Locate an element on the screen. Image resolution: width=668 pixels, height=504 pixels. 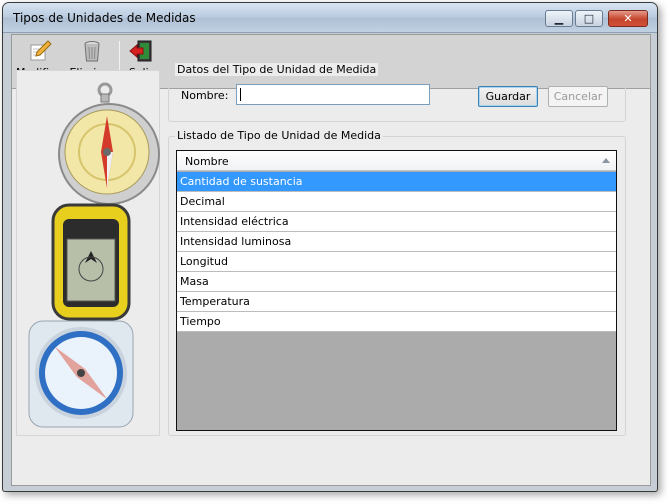
table-row: Masa is located at coordinates (396, 282).